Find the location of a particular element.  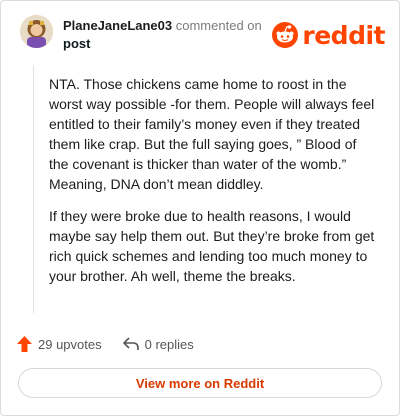

reddit-logo: reddit is located at coordinates (328, 35).